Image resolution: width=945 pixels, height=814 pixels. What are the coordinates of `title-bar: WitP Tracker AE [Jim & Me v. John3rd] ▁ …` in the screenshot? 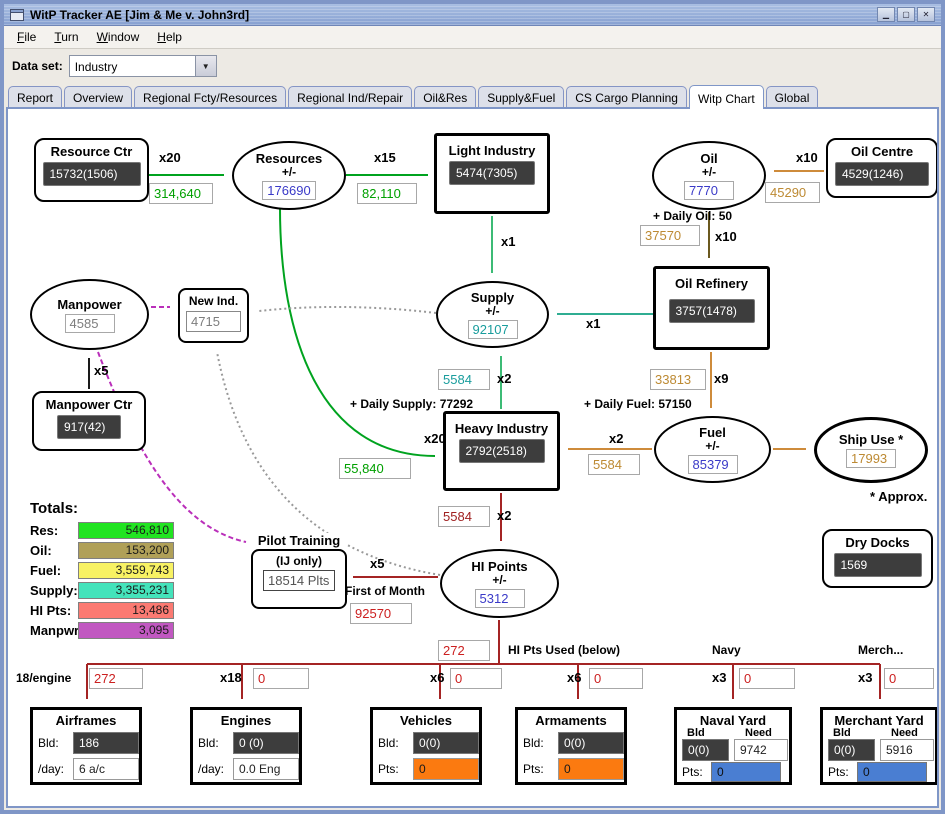 It's located at (472, 15).